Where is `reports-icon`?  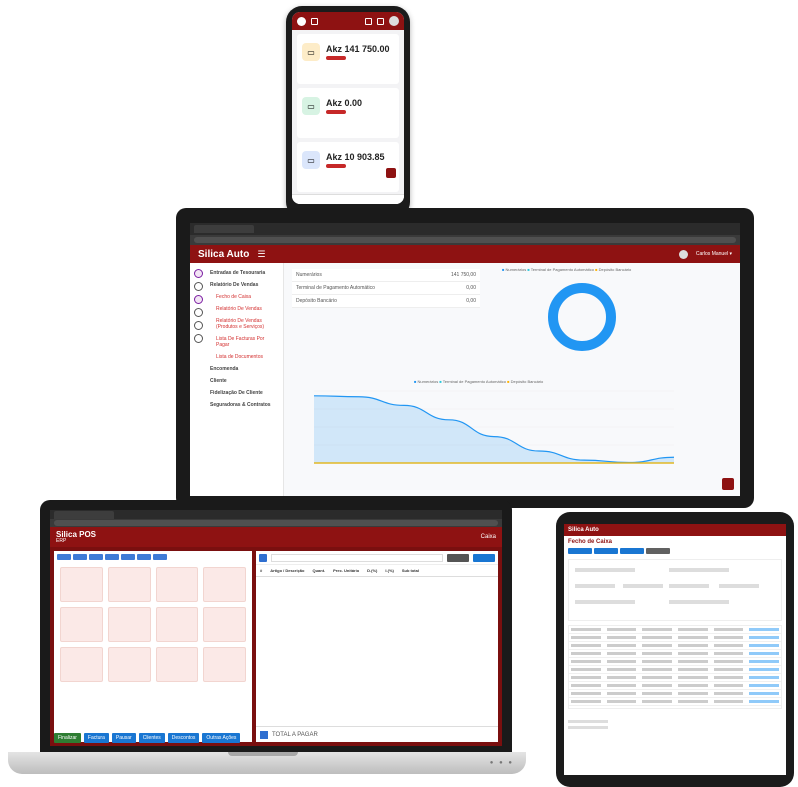 reports-icon is located at coordinates (198, 286).